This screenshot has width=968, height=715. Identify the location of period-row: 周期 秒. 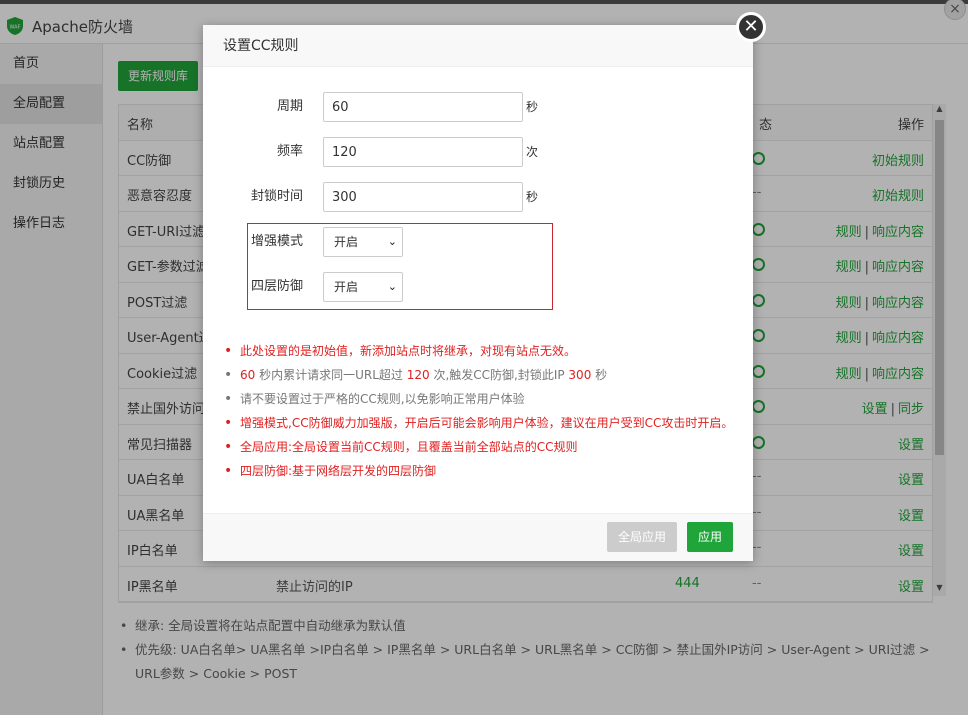
(478, 107).